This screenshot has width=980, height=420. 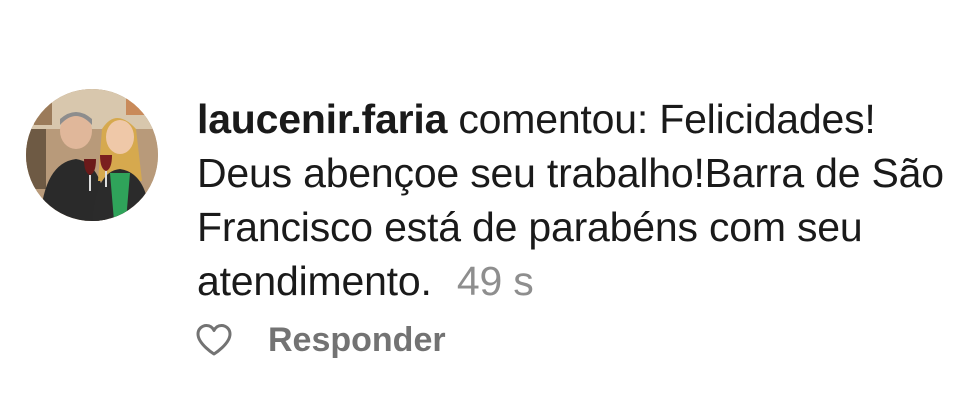 I want to click on comment-timestamp: 49 s, so click(x=495, y=281).